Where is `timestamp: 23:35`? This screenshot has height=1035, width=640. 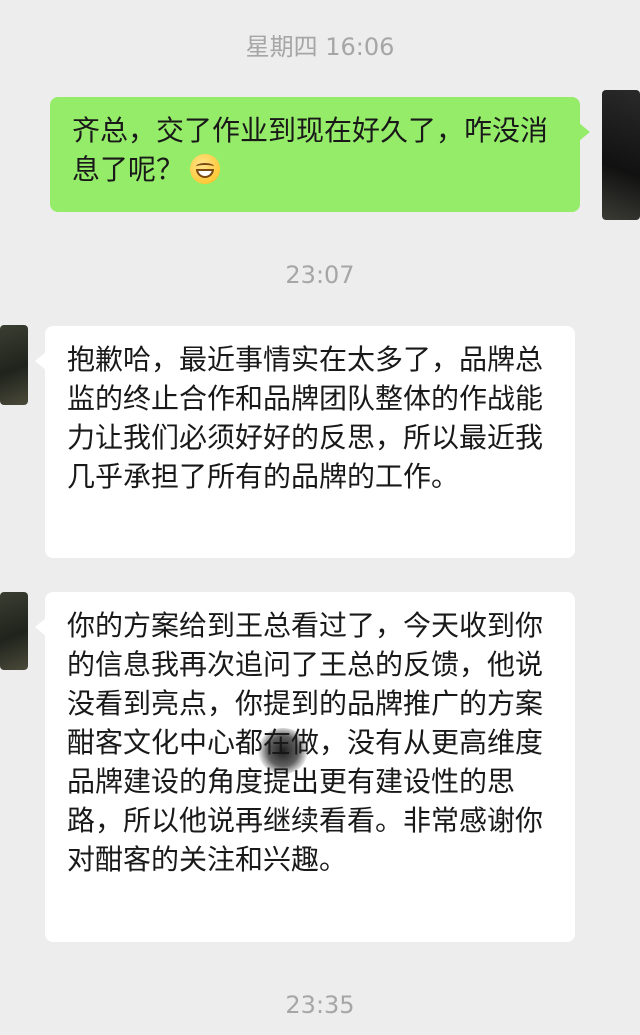 timestamp: 23:35 is located at coordinates (320, 1005).